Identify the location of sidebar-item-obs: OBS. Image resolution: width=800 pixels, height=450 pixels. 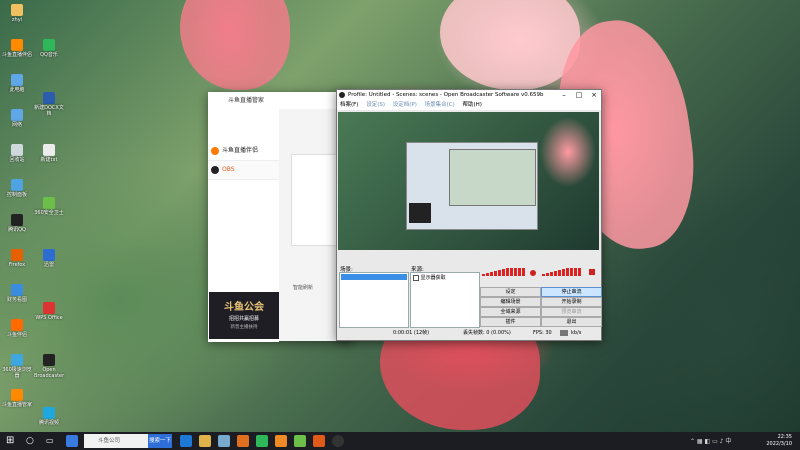
(243, 170).